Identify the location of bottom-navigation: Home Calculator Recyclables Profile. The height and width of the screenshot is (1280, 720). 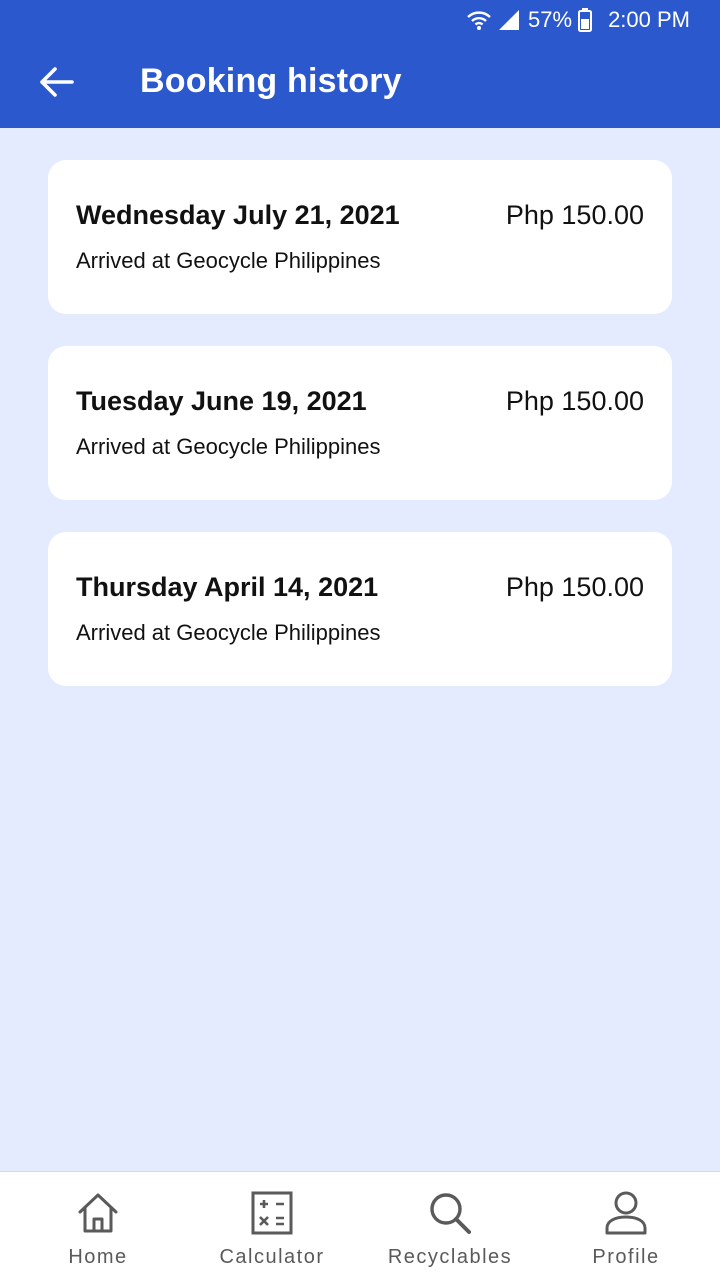
(360, 1225).